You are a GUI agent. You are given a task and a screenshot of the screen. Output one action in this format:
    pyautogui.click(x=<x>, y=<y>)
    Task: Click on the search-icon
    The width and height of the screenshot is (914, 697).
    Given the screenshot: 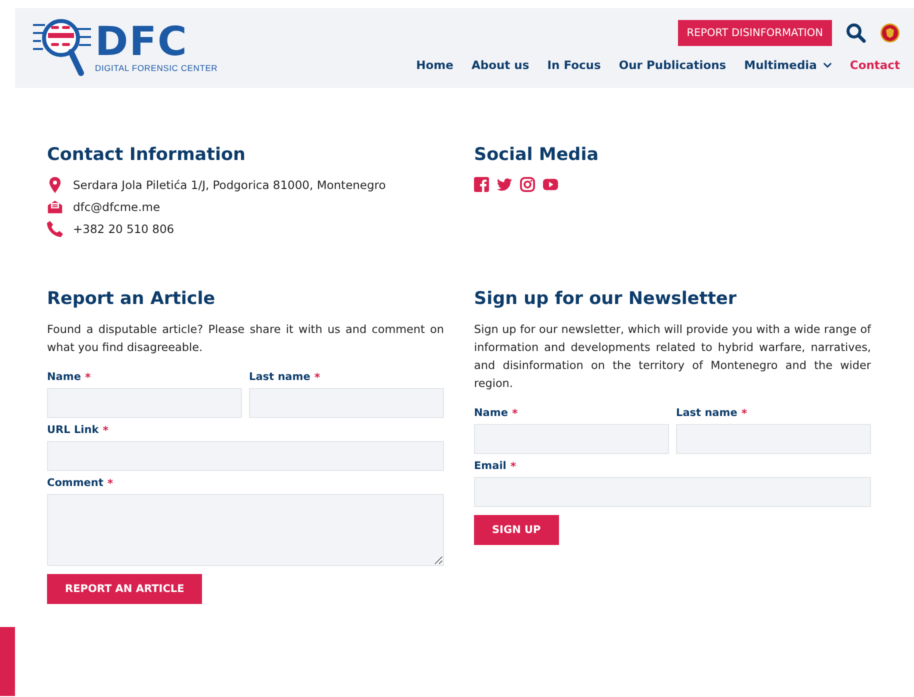 What is the action you would take?
    pyautogui.click(x=856, y=33)
    